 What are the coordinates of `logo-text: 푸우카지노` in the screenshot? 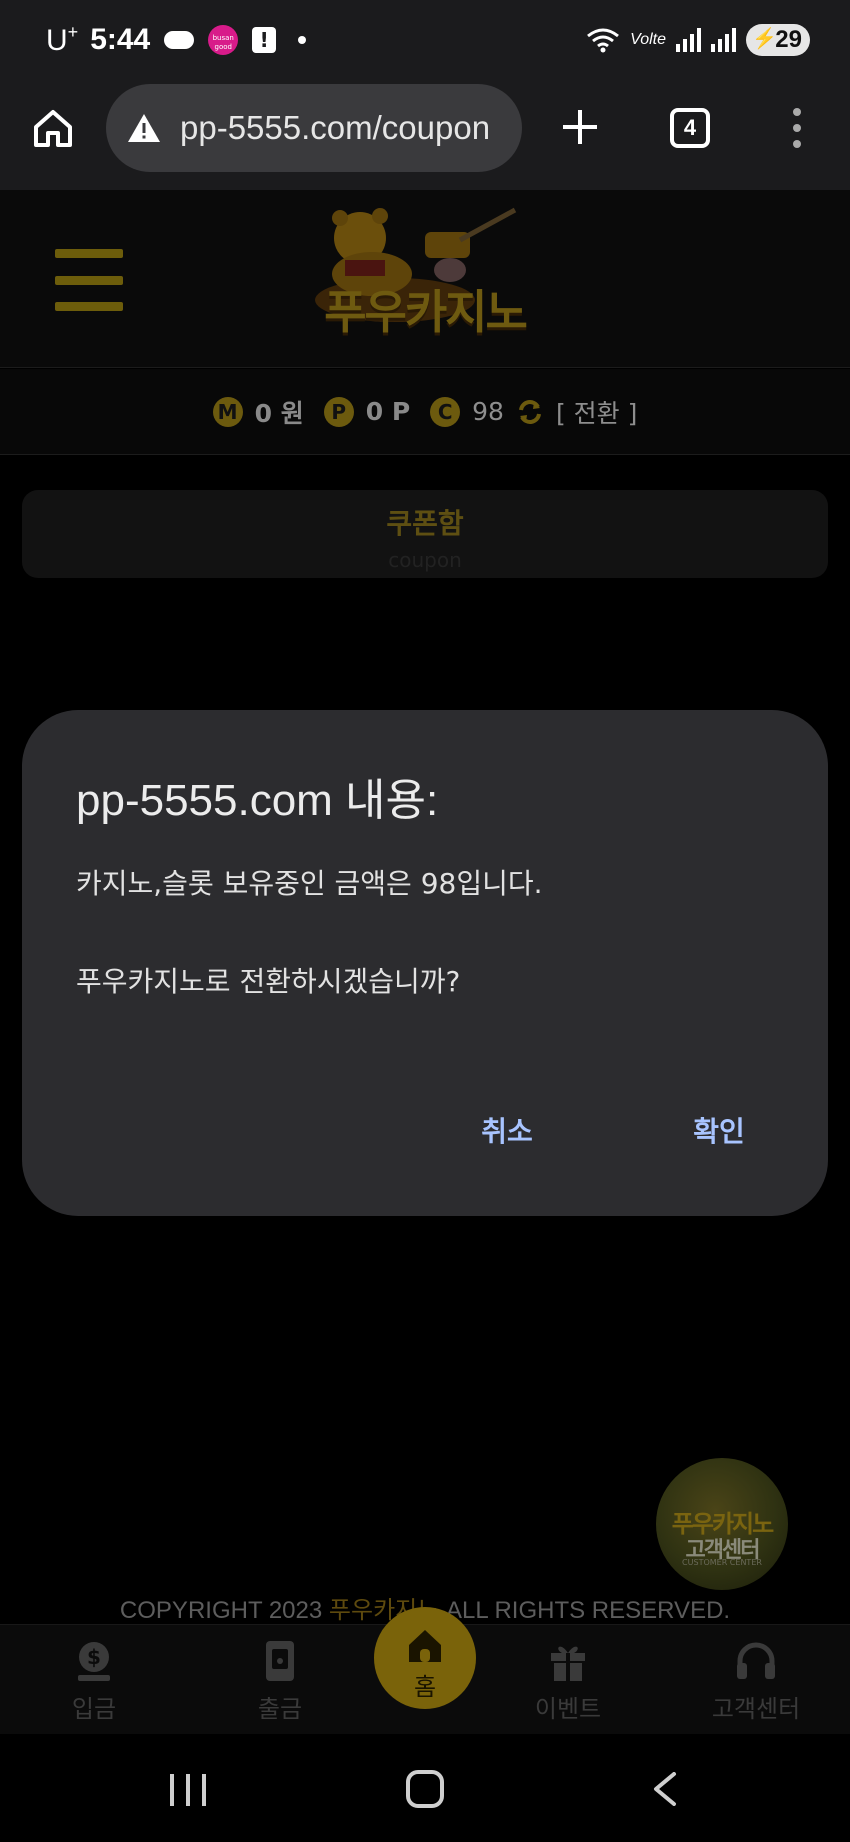 It's located at (426, 312).